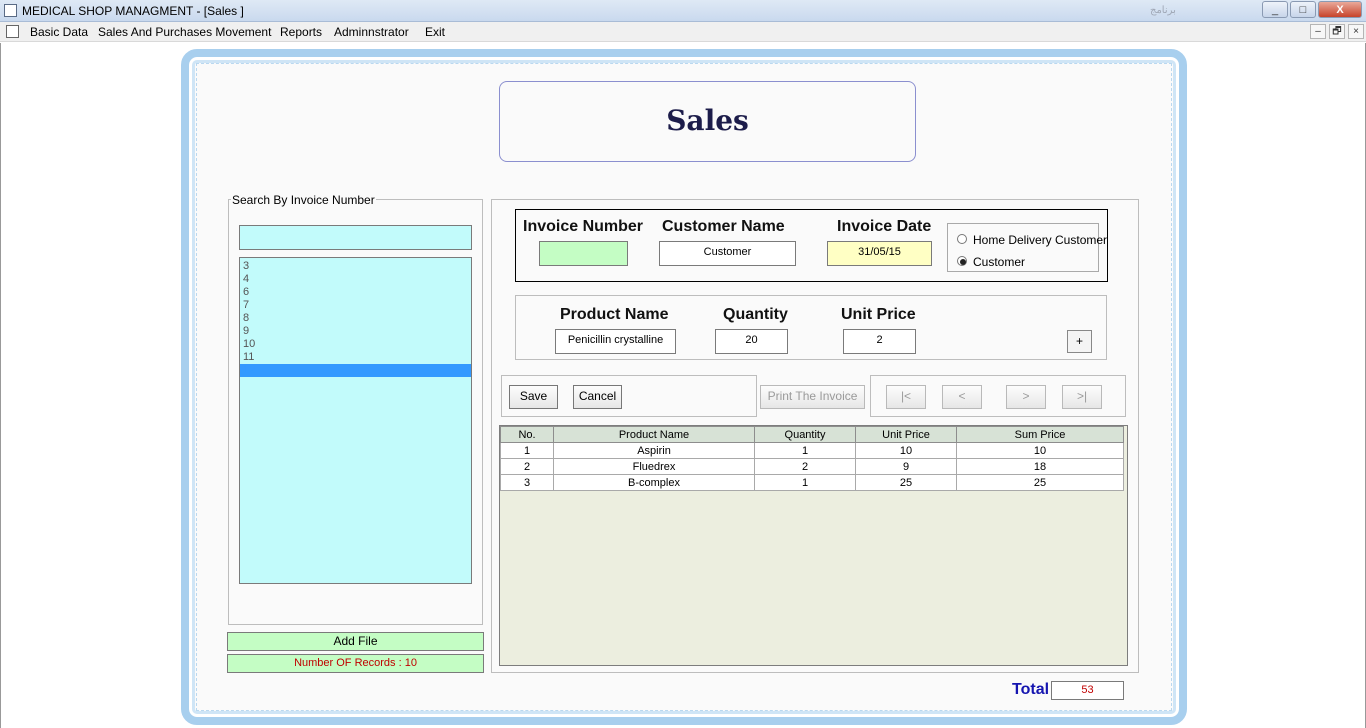  I want to click on invoice-date-field: 31/05/15, so click(879, 253).